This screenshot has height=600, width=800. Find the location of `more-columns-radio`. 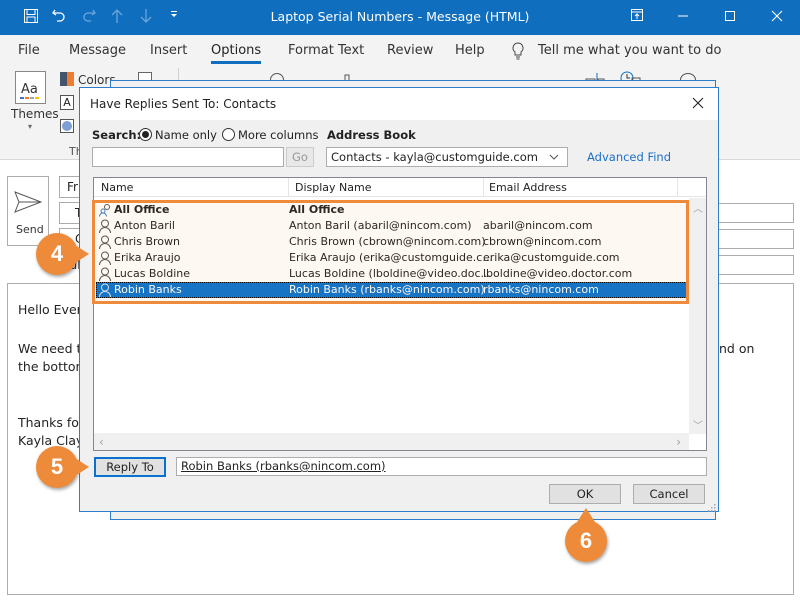

more-columns-radio is located at coordinates (228, 134).